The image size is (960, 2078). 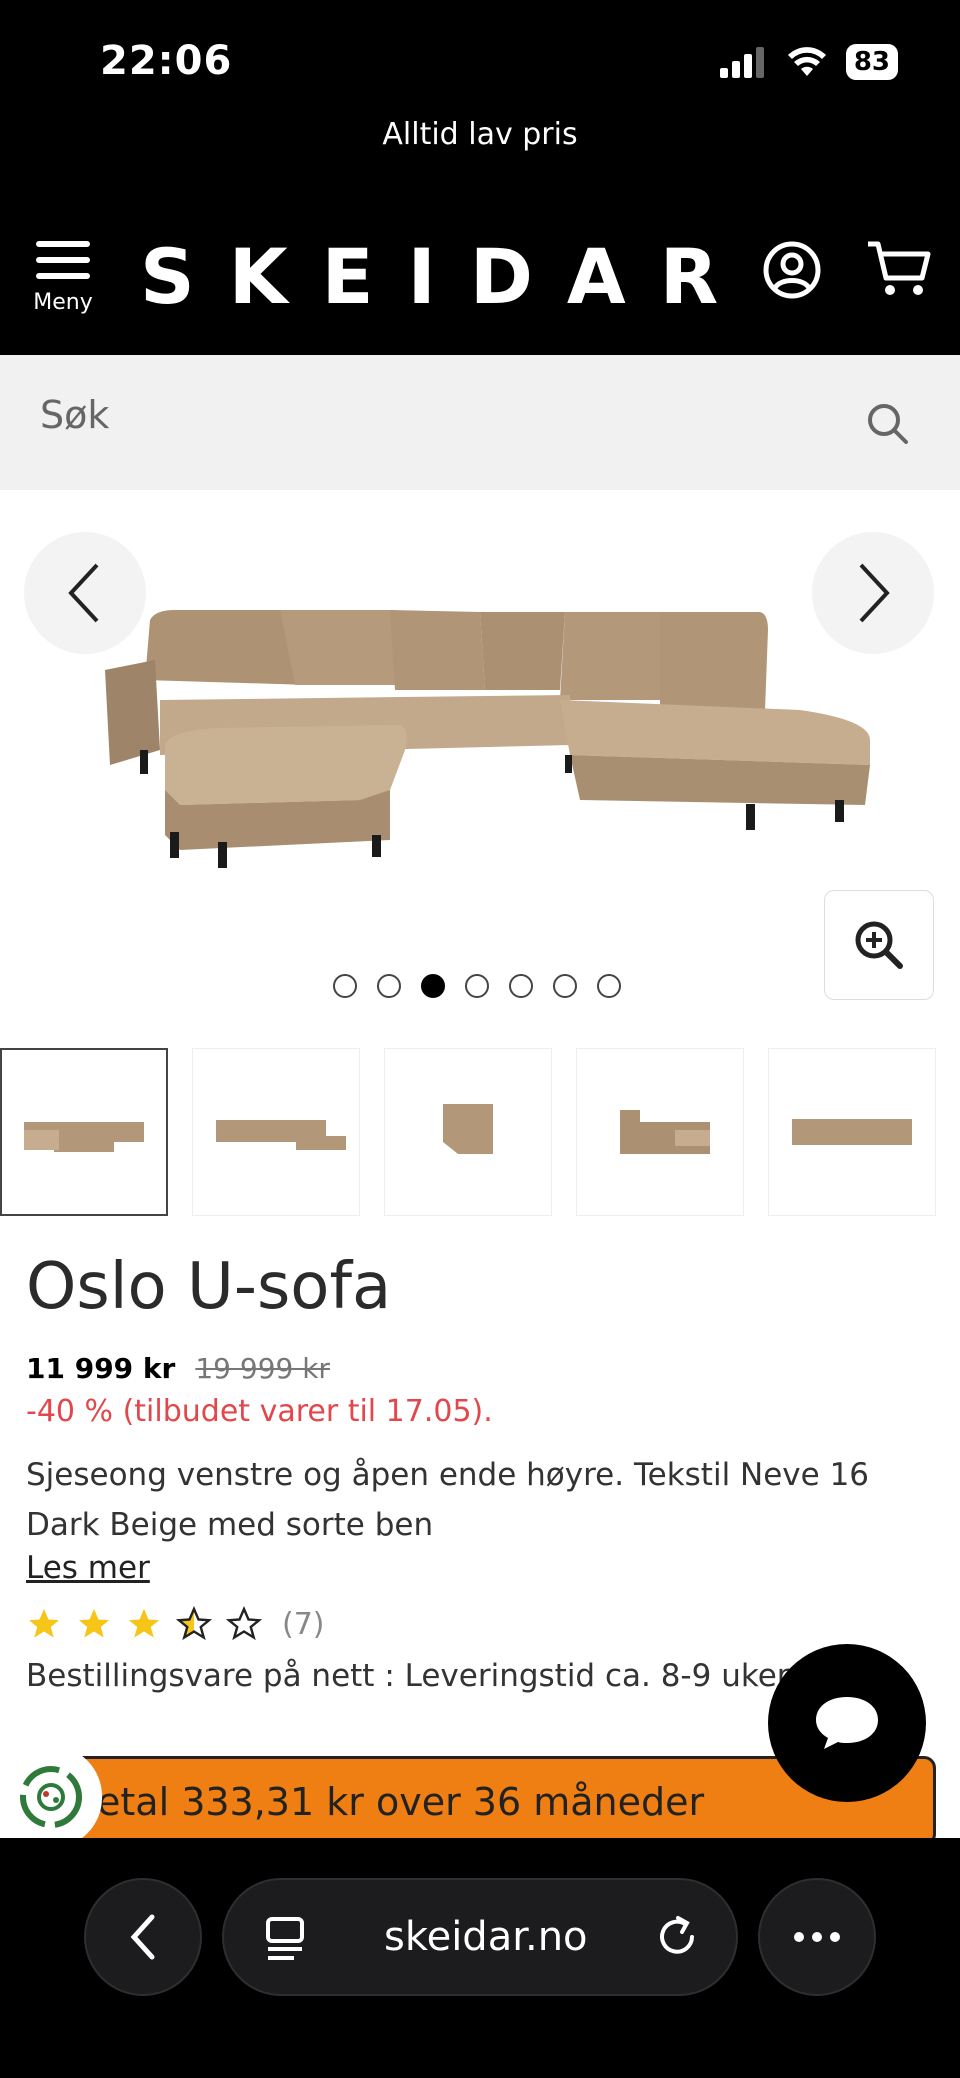 I want to click on search-bar: Søk, so click(x=480, y=422).